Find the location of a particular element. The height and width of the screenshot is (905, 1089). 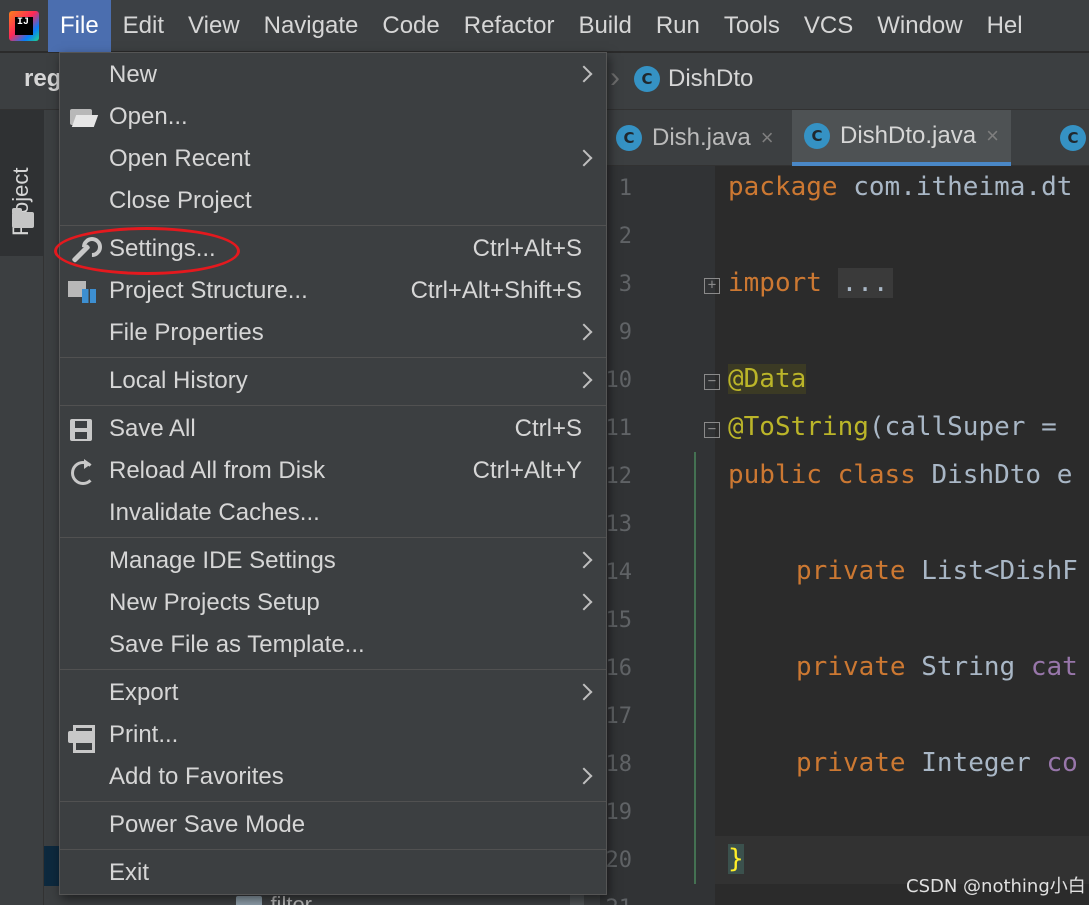

code-line: @ToString(callSuper = is located at coordinates (892, 427).